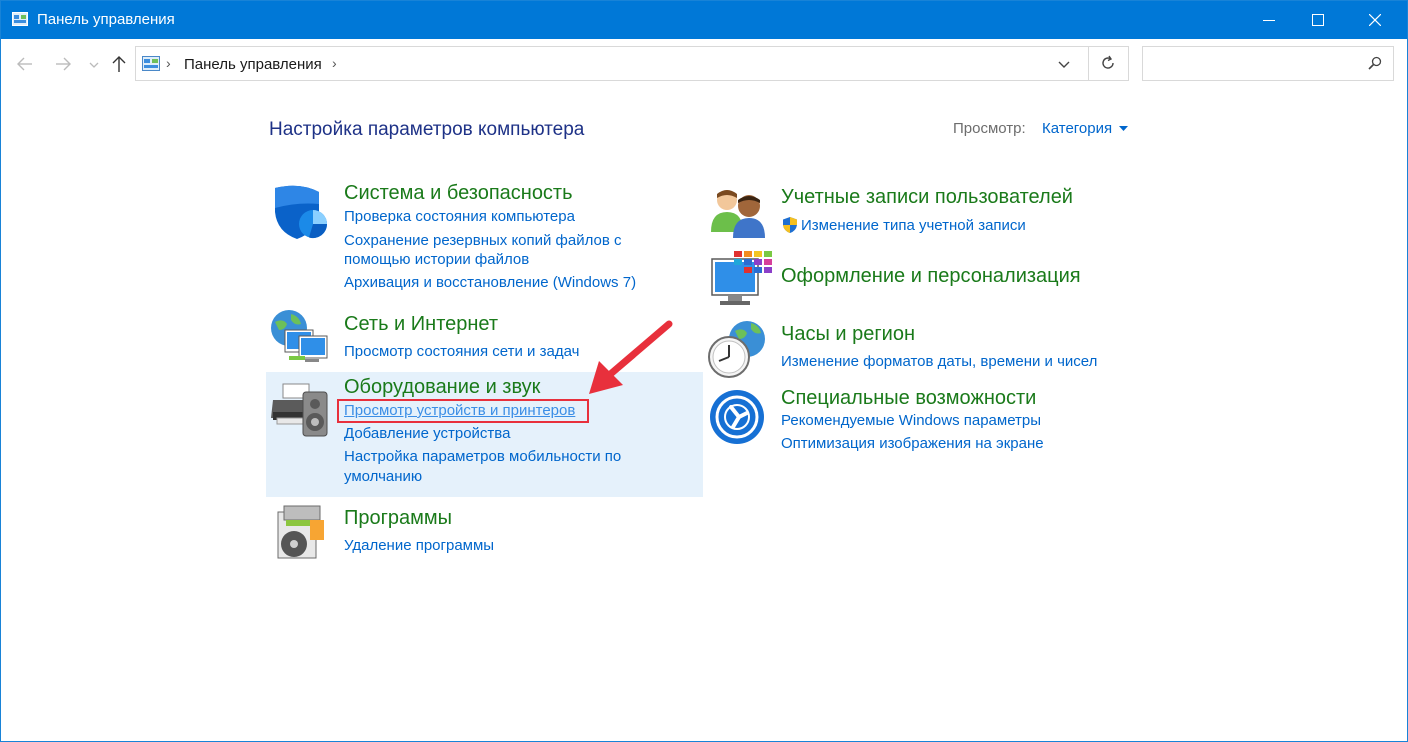  What do you see at coordinates (419, 546) in the screenshot?
I see `link-uninstall-program: Удаление программы` at bounding box center [419, 546].